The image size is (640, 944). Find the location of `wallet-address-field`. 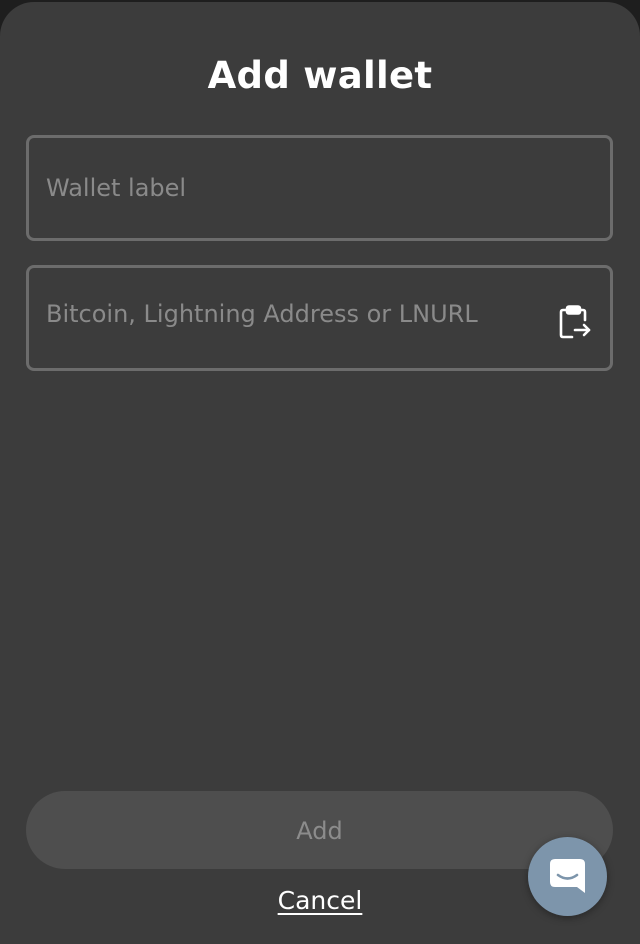

wallet-address-field is located at coordinates (319, 318).